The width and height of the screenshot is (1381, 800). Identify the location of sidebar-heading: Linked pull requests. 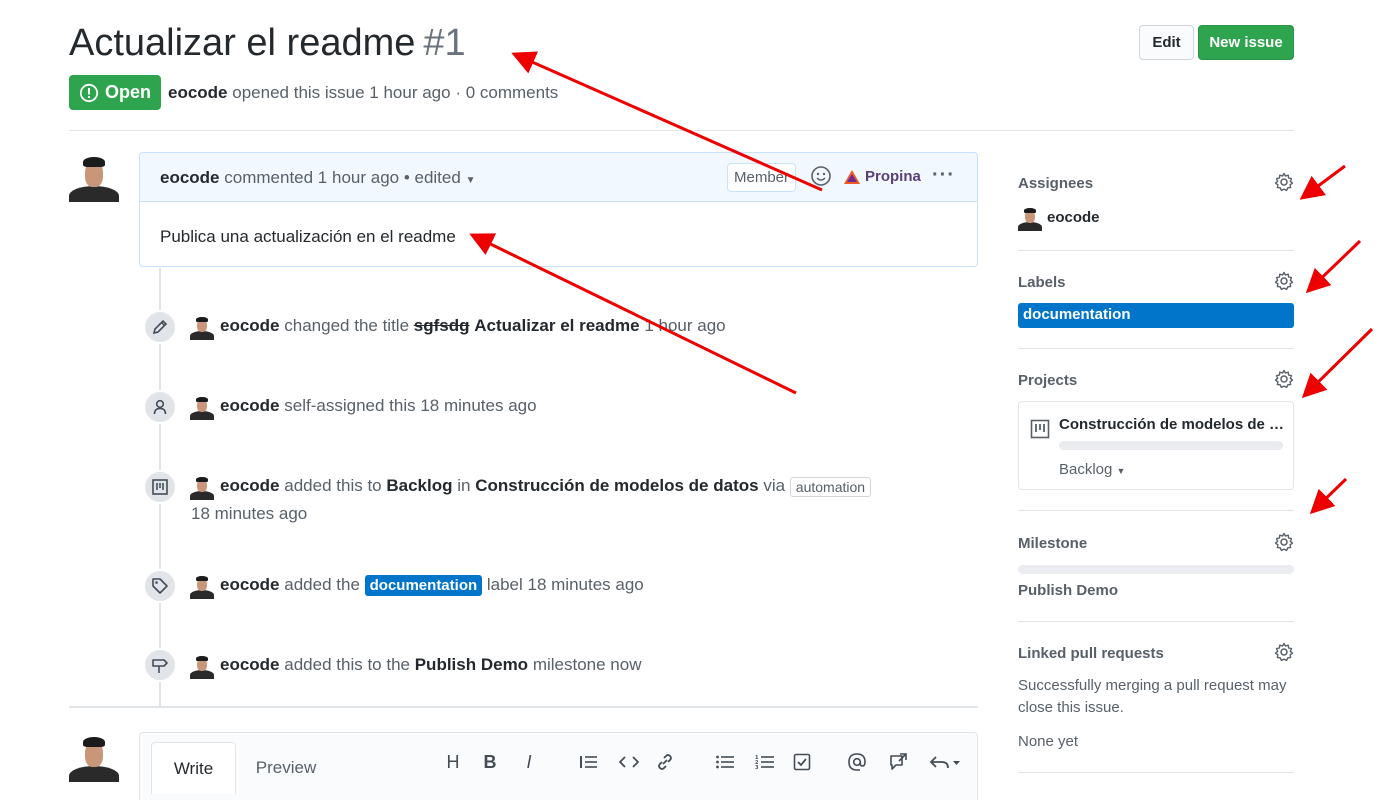
(1156, 653).